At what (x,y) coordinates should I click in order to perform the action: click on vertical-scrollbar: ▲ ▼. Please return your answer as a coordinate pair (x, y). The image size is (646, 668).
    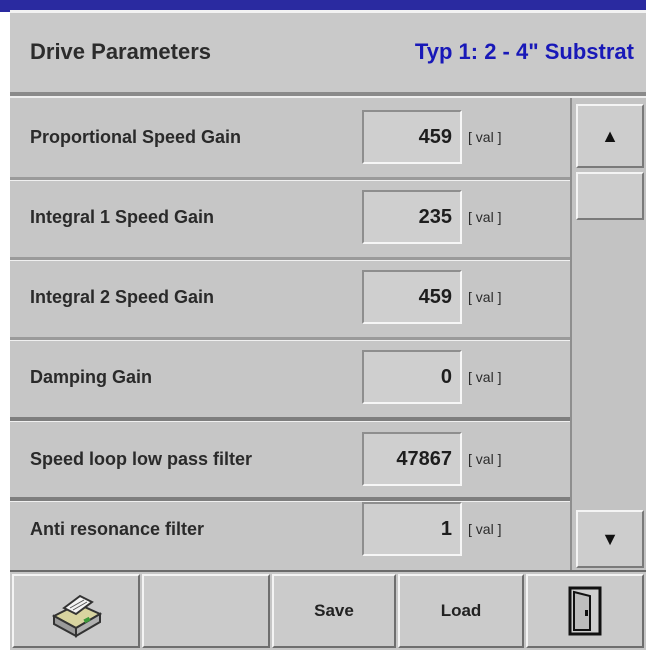
    Looking at the image, I should click on (608, 334).